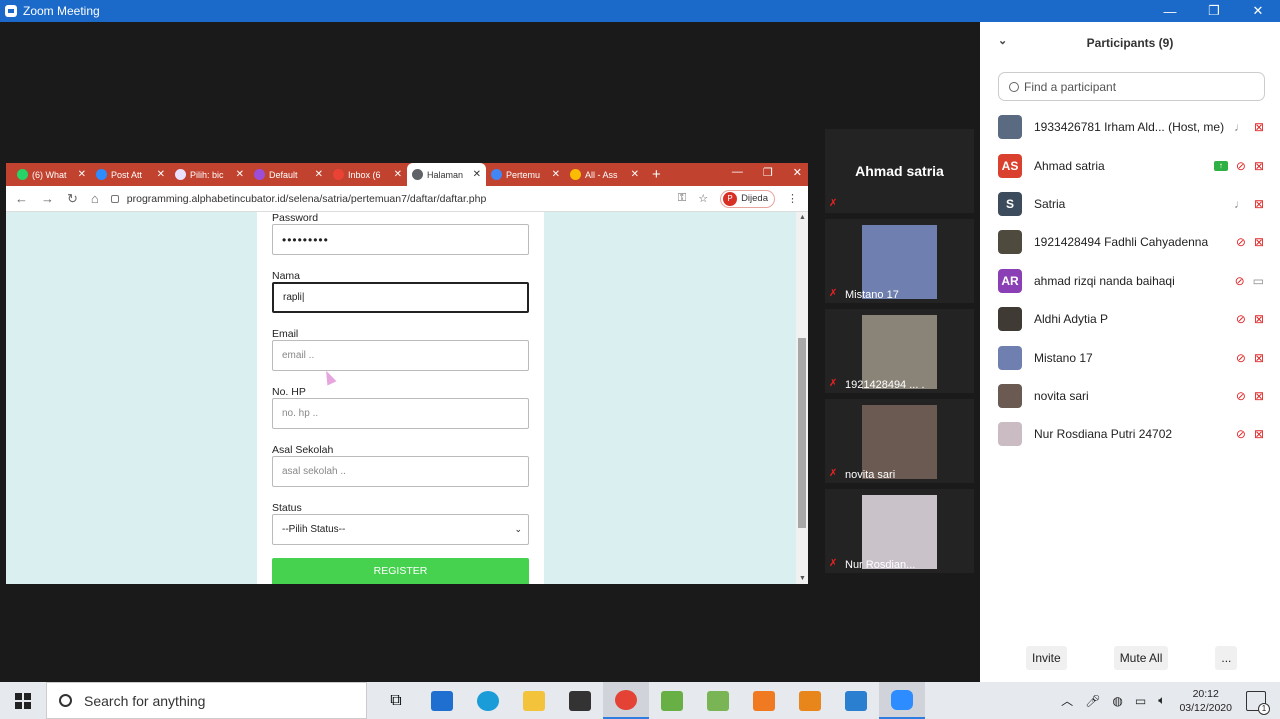 This screenshot has width=1280, height=719. I want to click on chevron-up-icon: ︿, so click(1067, 700).